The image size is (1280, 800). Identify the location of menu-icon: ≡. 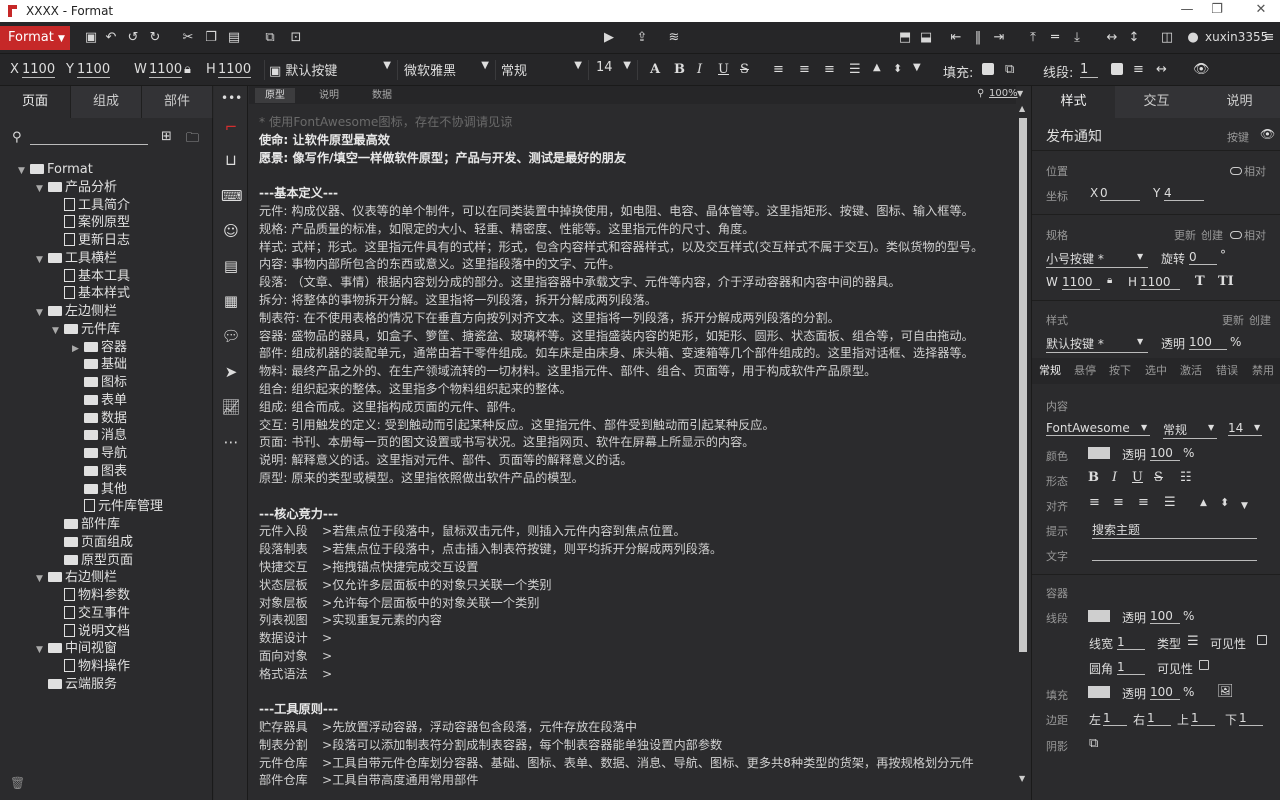
(1269, 38).